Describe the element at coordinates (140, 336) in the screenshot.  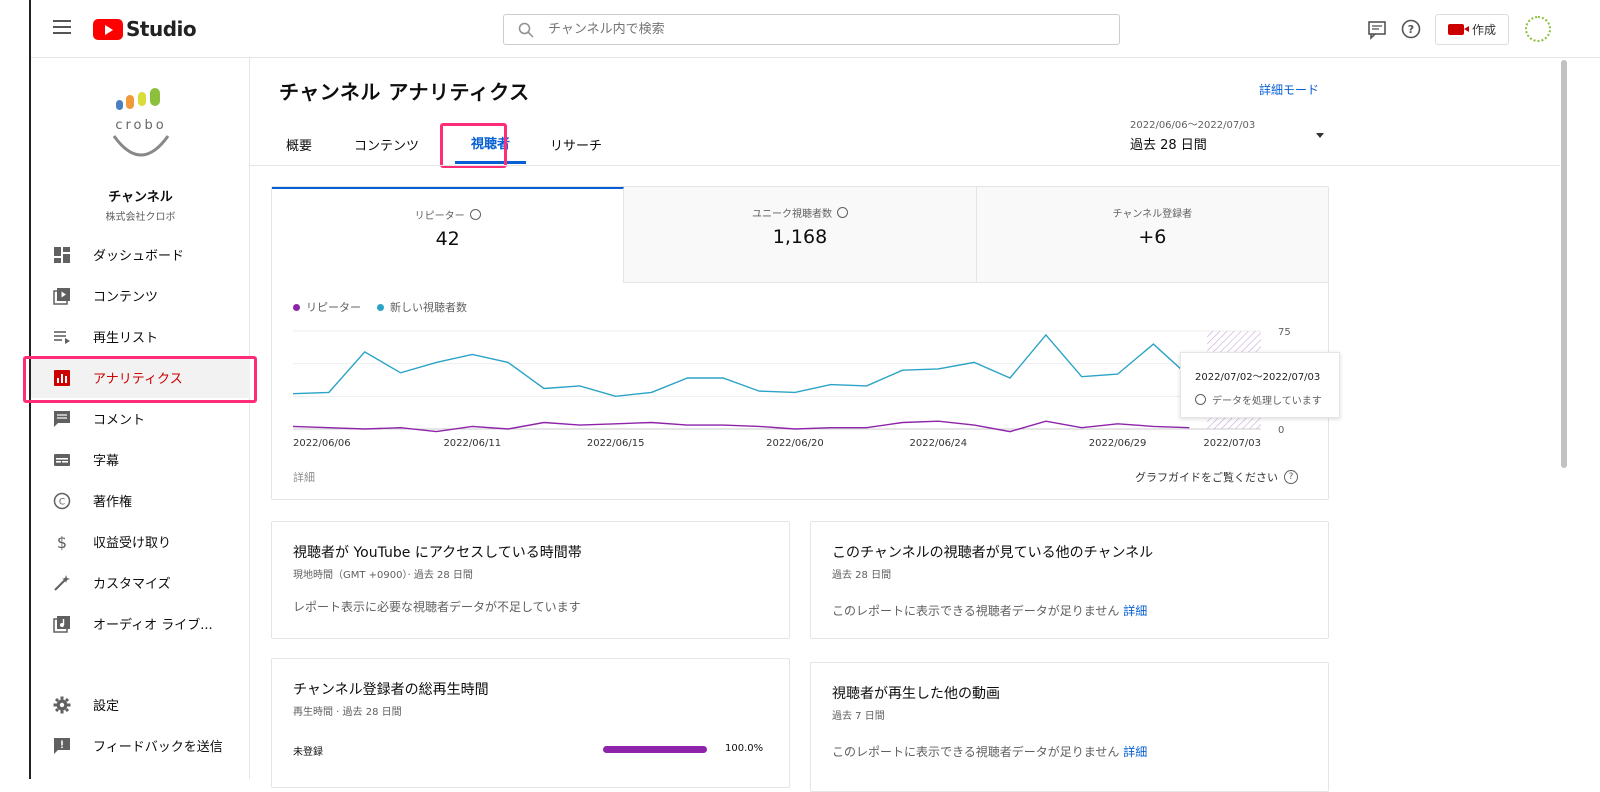
I see `sidebar-item-playlists: 再生リスト` at that location.